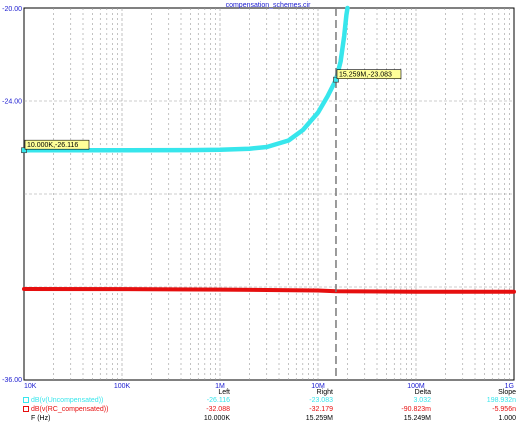  I want to click on y-tick-label: -36.00, so click(12, 380).